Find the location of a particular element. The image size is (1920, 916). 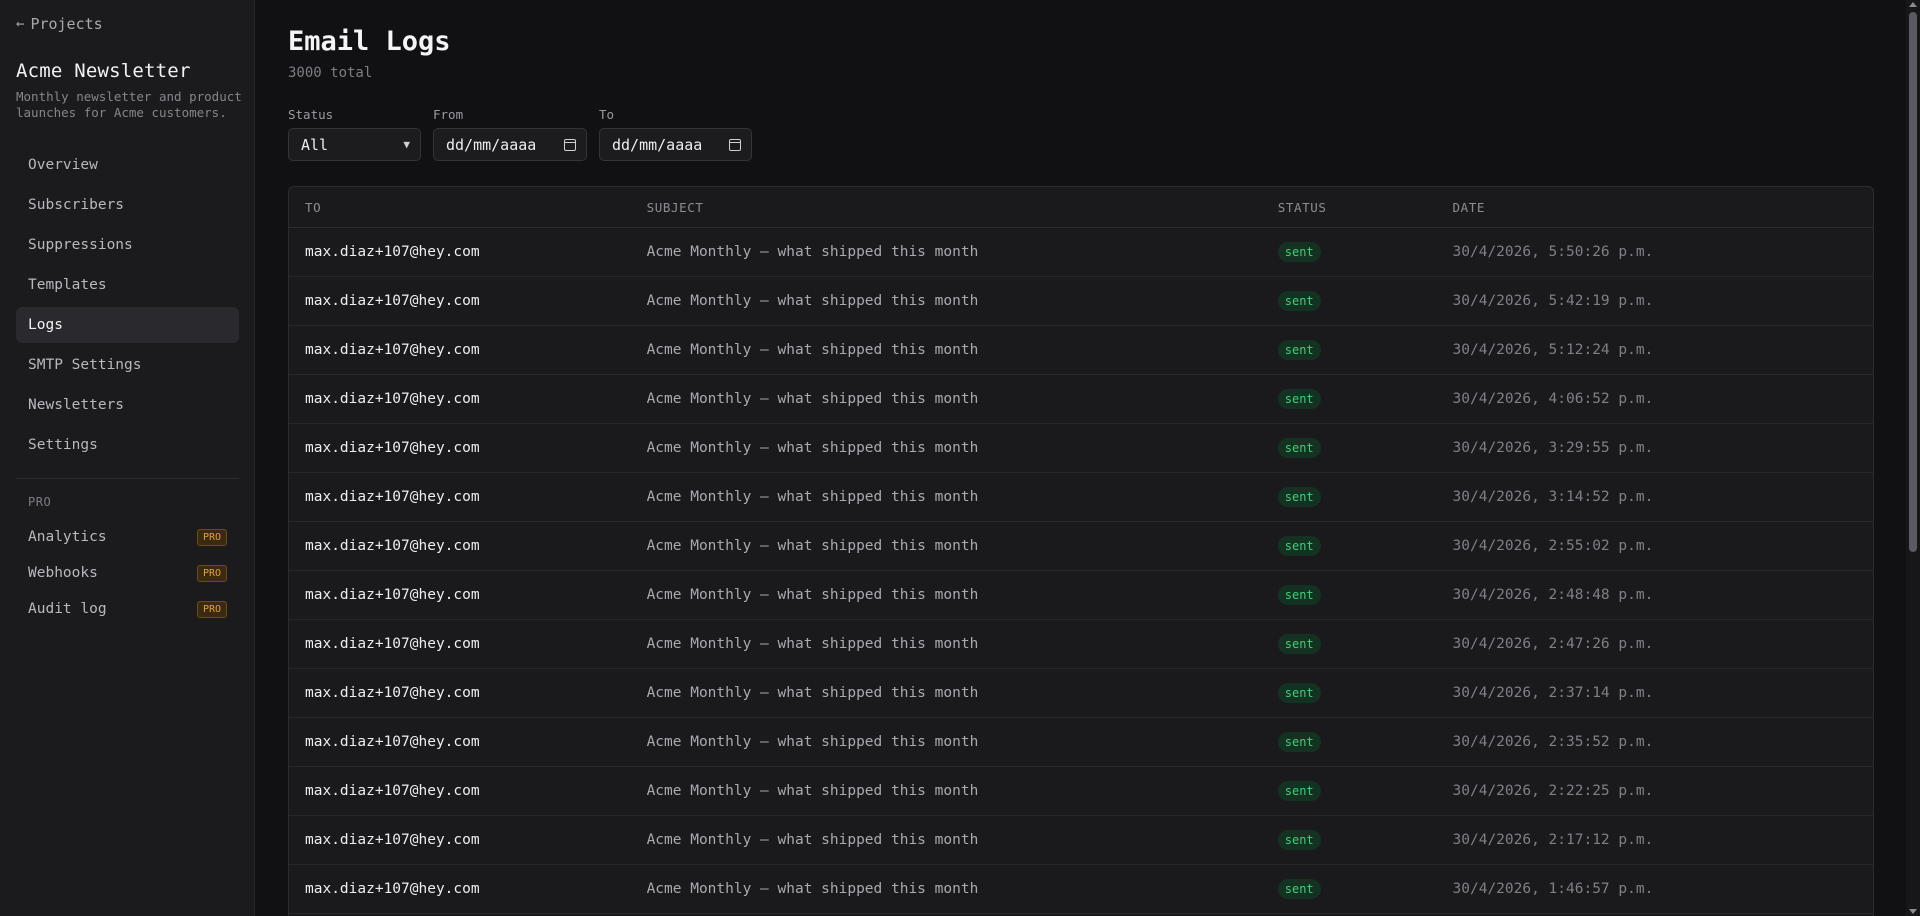

cell-date: 30/4/2026, 2:47:26 p.m. is located at coordinates (1553, 644).